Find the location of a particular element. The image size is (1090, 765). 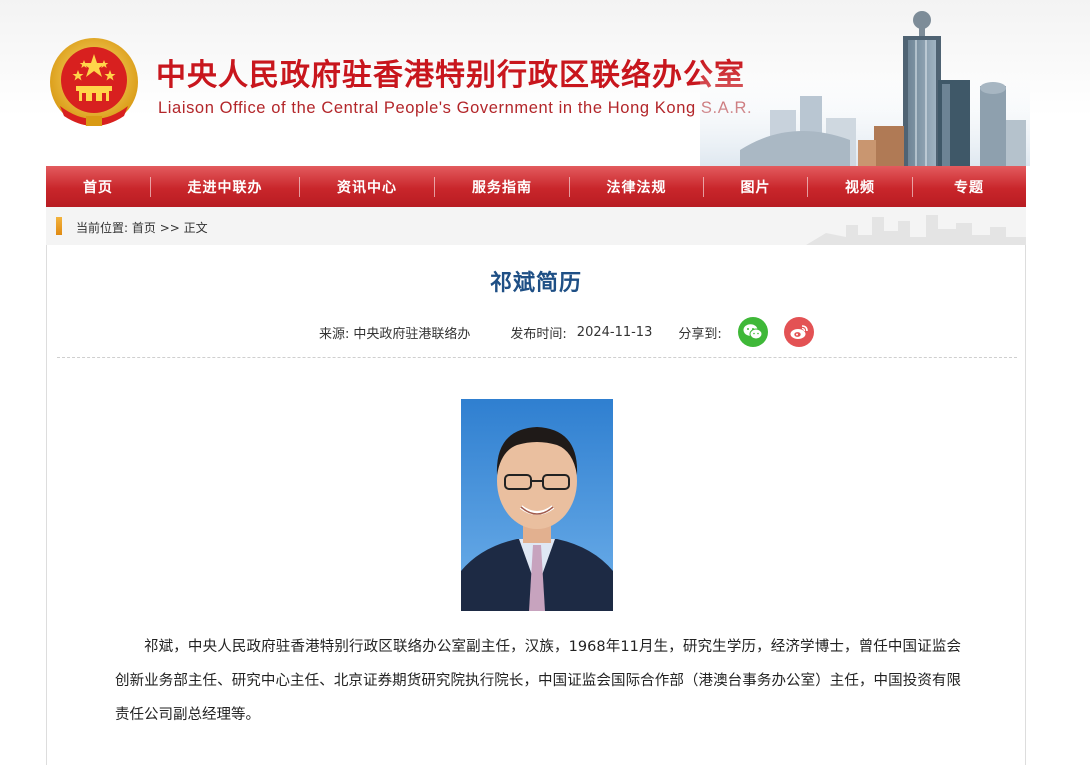

meta-divider is located at coordinates (537, 357).